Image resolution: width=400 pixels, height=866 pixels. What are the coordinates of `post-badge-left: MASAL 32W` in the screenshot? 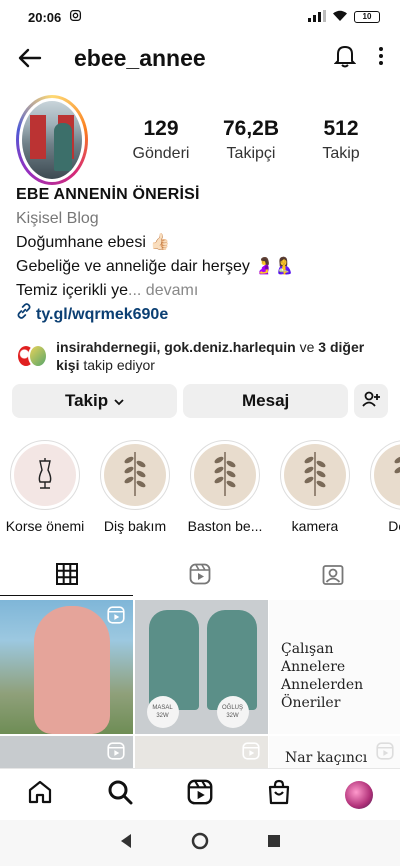 It's located at (162, 712).